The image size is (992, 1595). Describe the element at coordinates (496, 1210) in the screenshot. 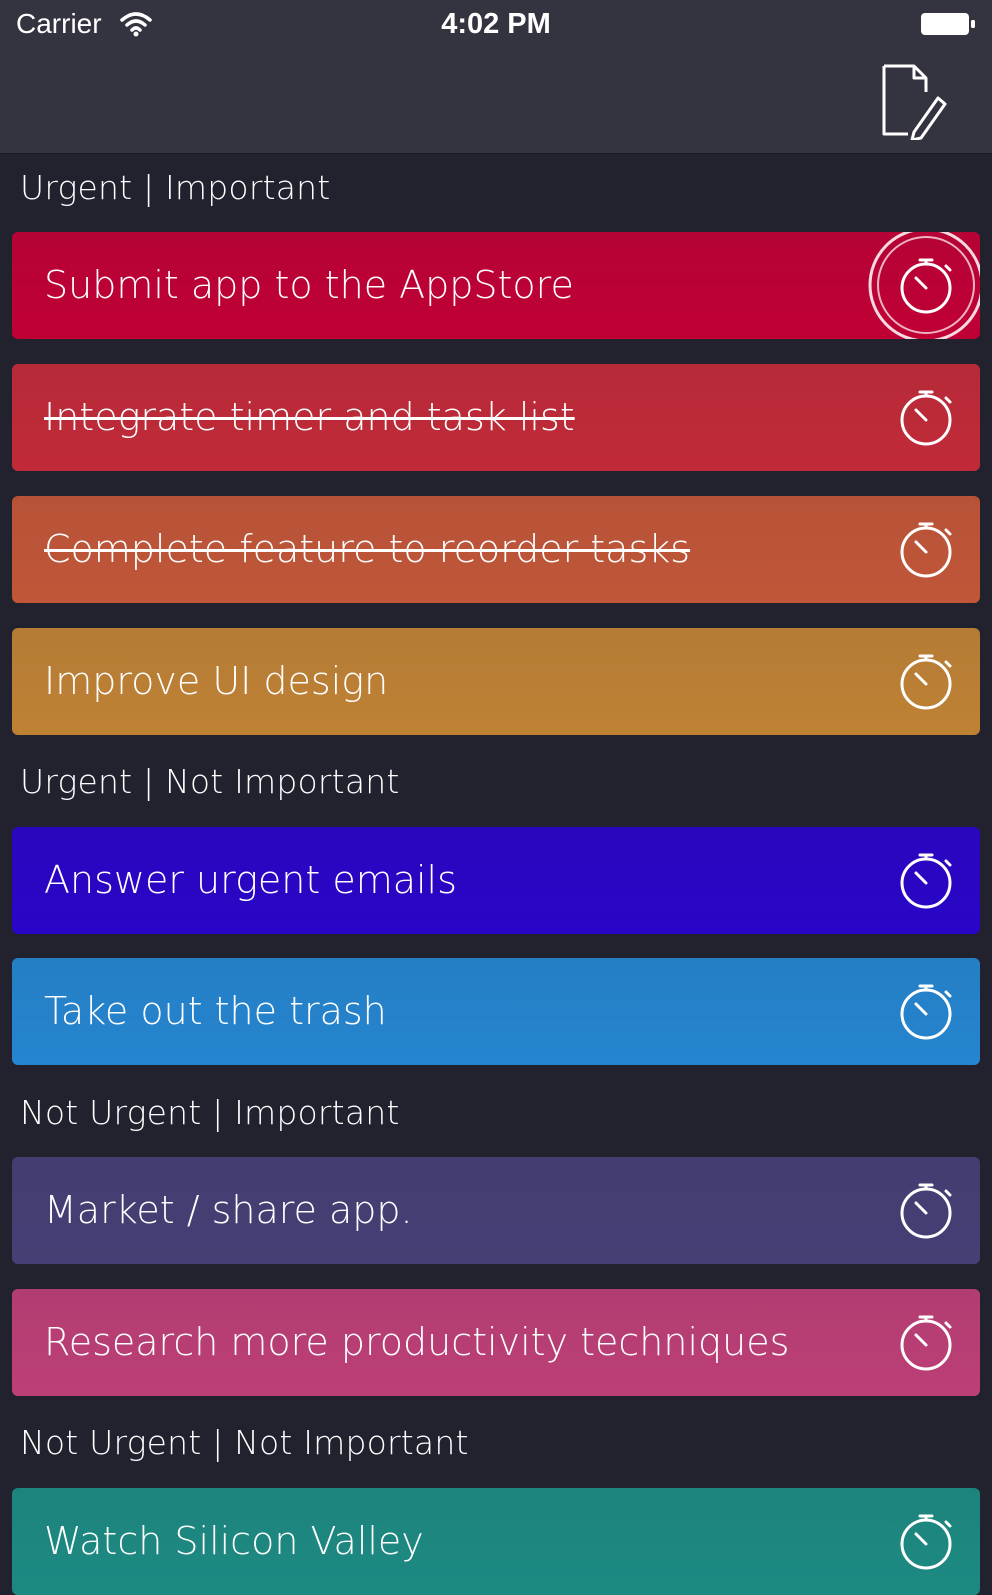

I see `task-row: Market / share app.` at that location.